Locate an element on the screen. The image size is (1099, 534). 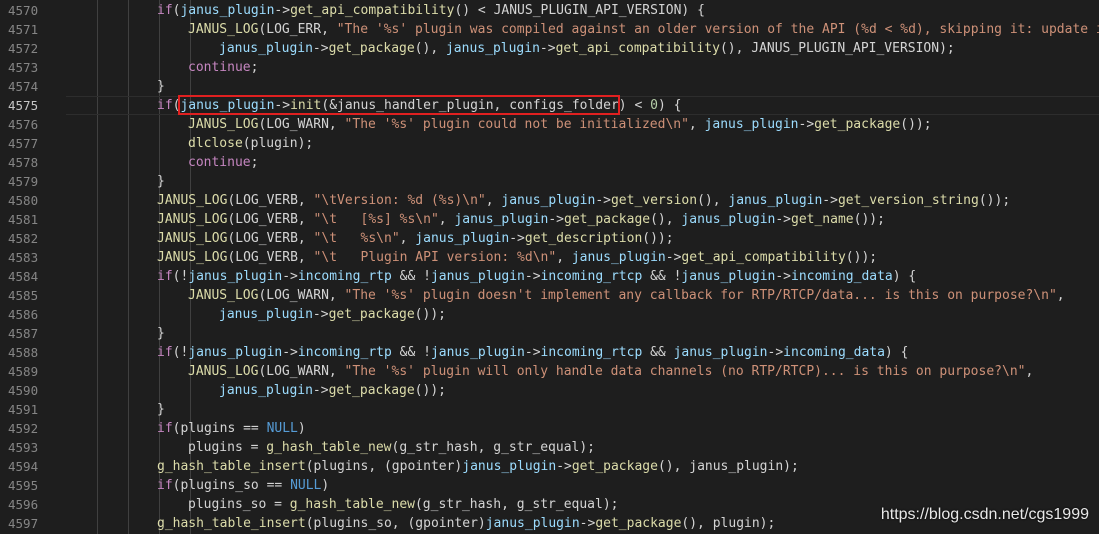
line-number: 4572 is located at coordinates (23, 48).